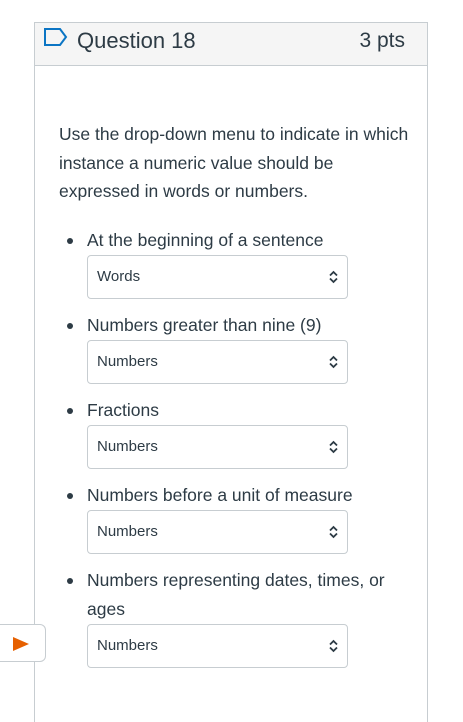 The height and width of the screenshot is (722, 463). Describe the element at coordinates (123, 410) in the screenshot. I see `item-label: Fractions` at that location.